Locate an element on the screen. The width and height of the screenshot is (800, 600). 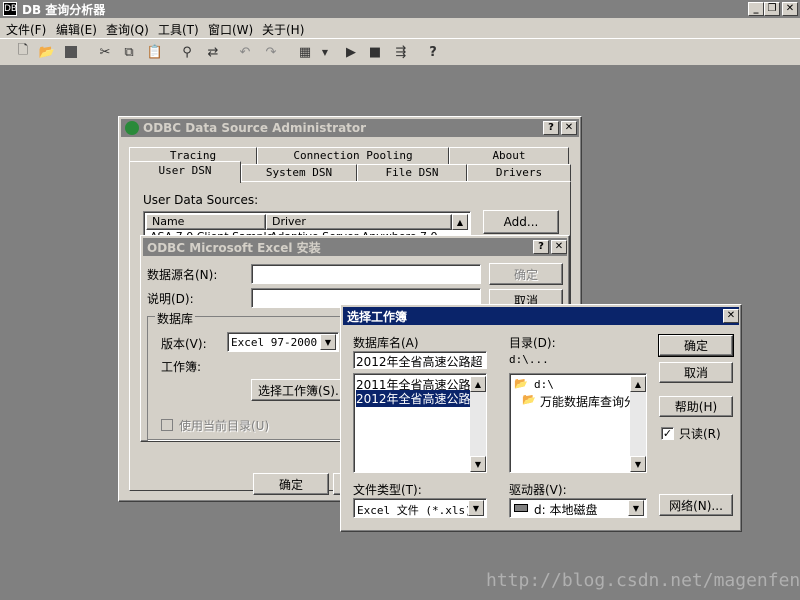
odbc-admin-title-bar: ODBC Data Source Administrator is located at coordinates (350, 128).